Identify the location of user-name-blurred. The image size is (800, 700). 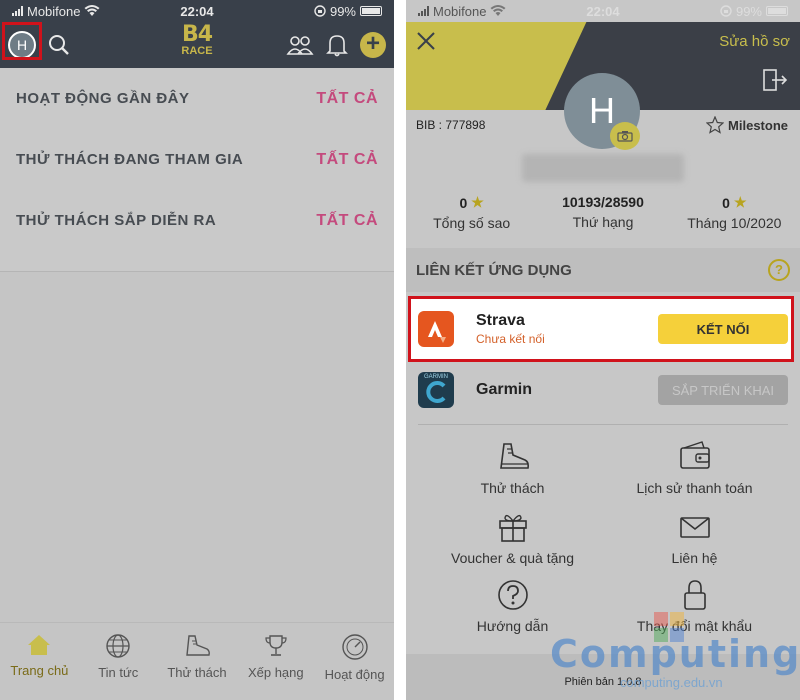
(603, 168).